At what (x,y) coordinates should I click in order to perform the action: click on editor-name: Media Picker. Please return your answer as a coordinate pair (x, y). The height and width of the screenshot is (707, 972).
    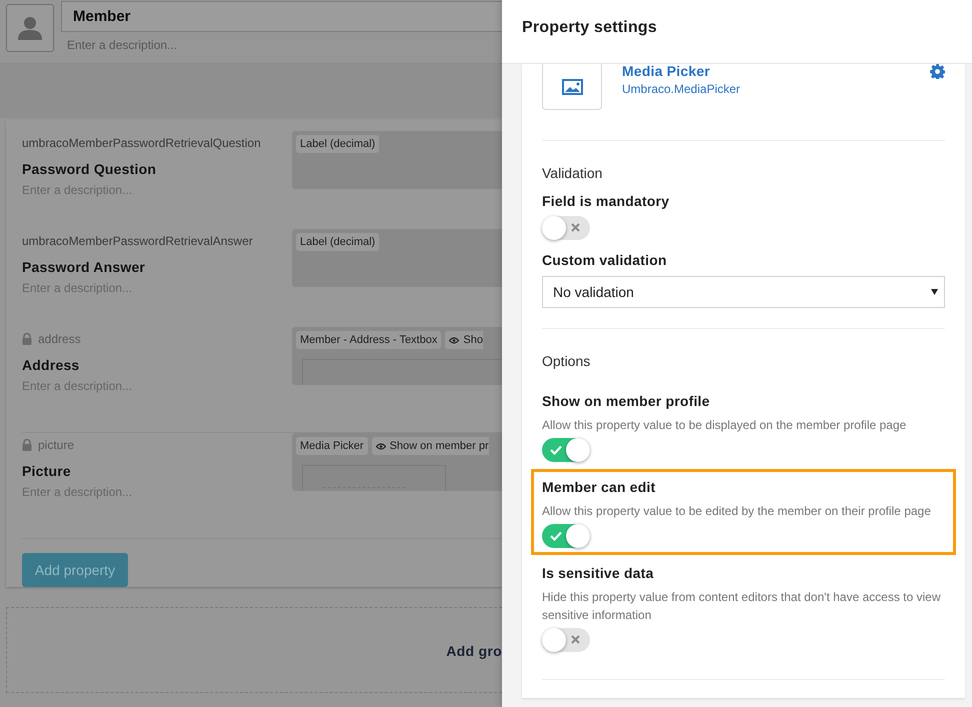
    Looking at the image, I should click on (776, 71).